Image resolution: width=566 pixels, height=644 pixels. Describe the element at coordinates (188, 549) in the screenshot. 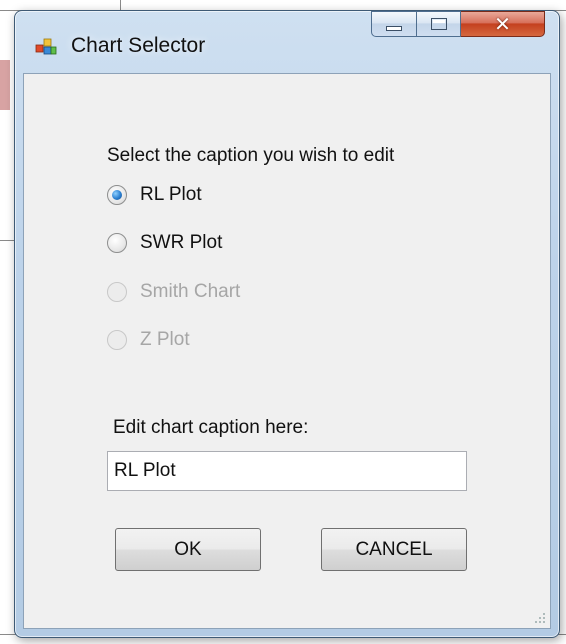

I see `ok-button: OK` at that location.